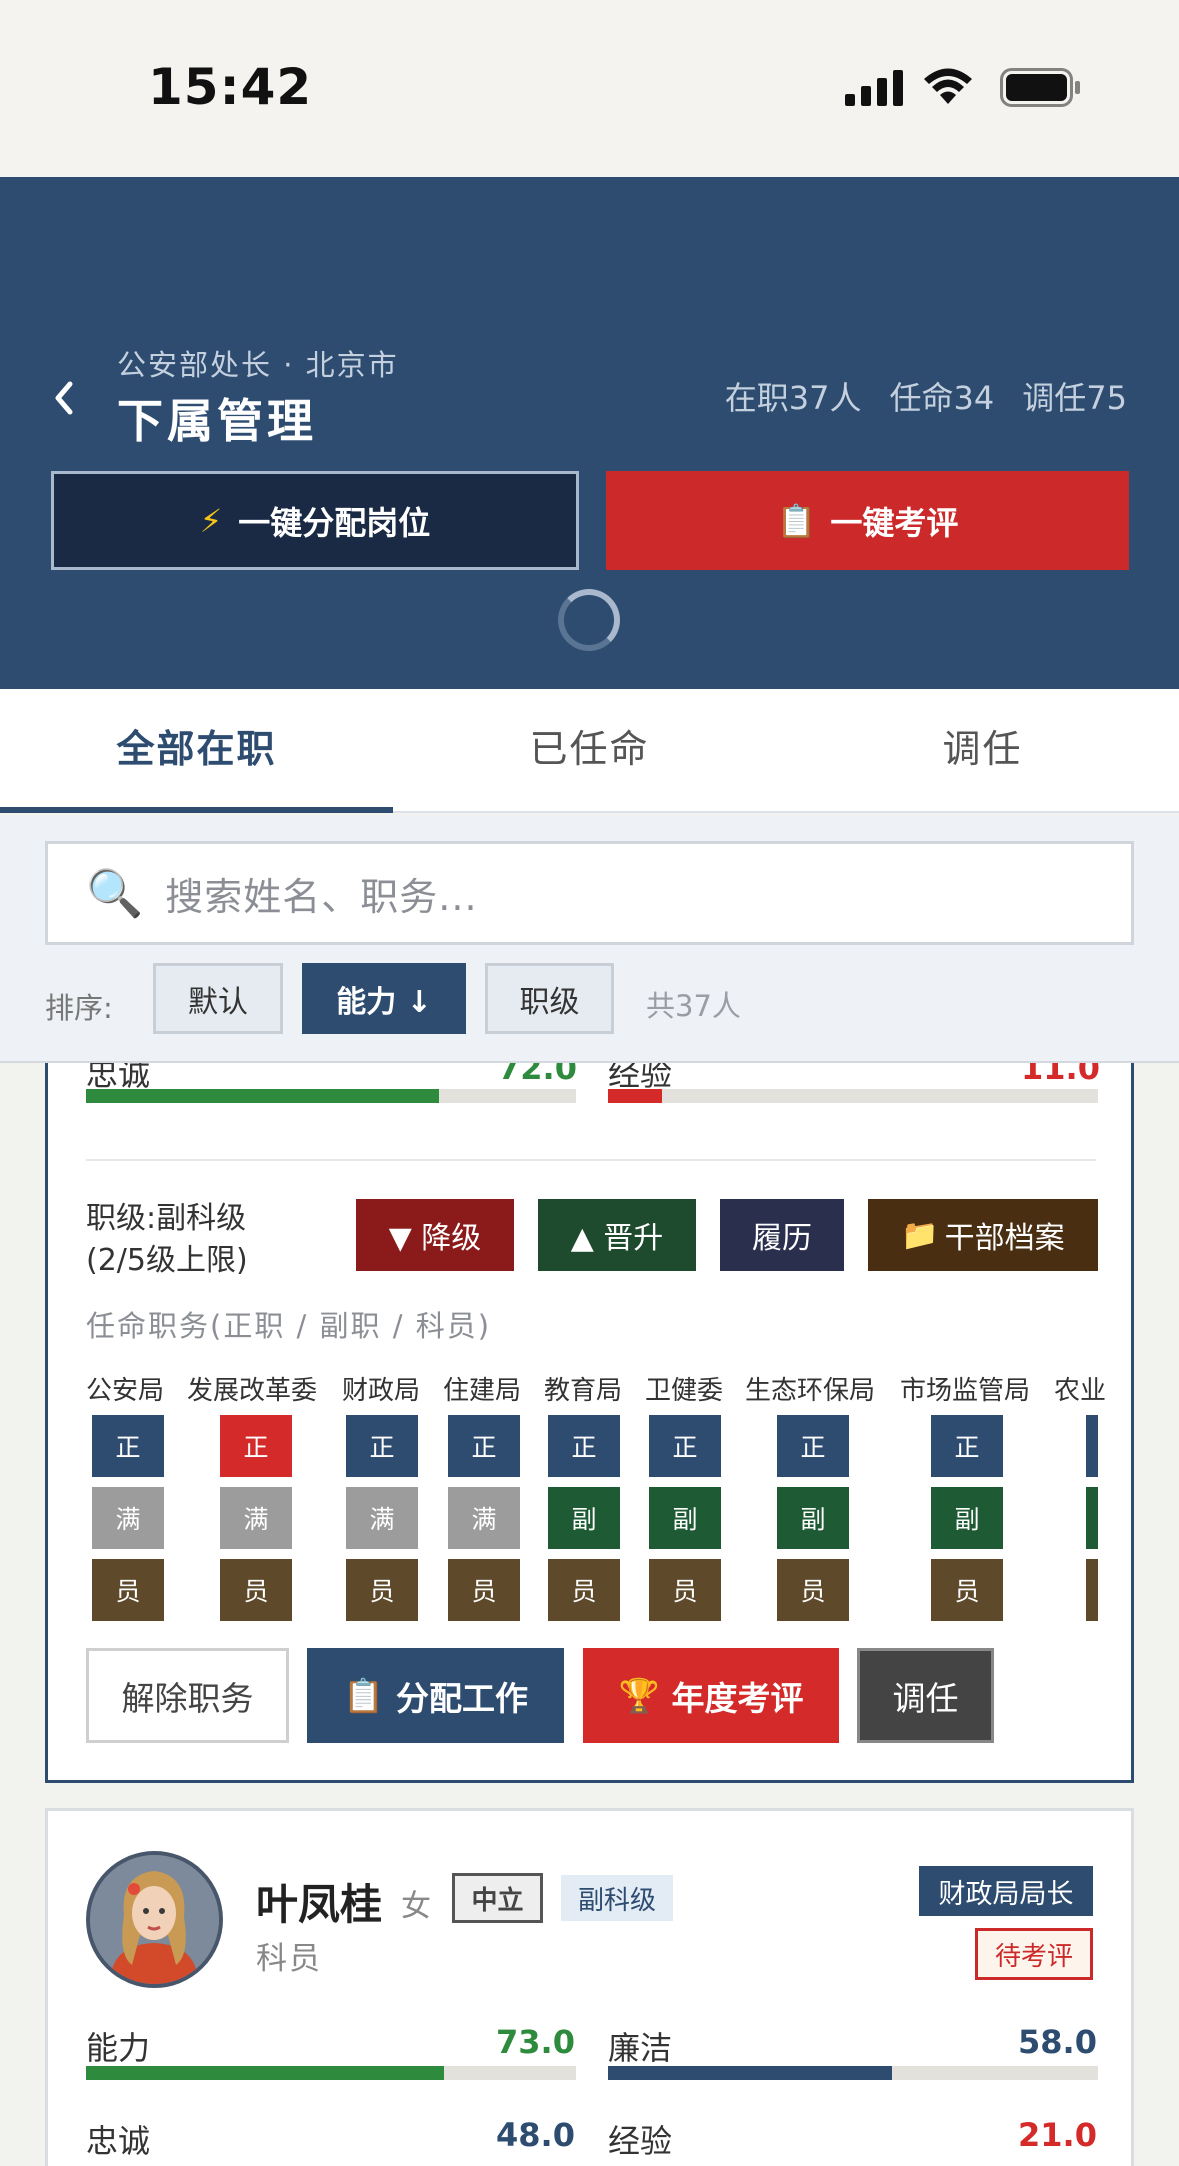  I want to click on lightning-icon: ⚡, so click(211, 520).